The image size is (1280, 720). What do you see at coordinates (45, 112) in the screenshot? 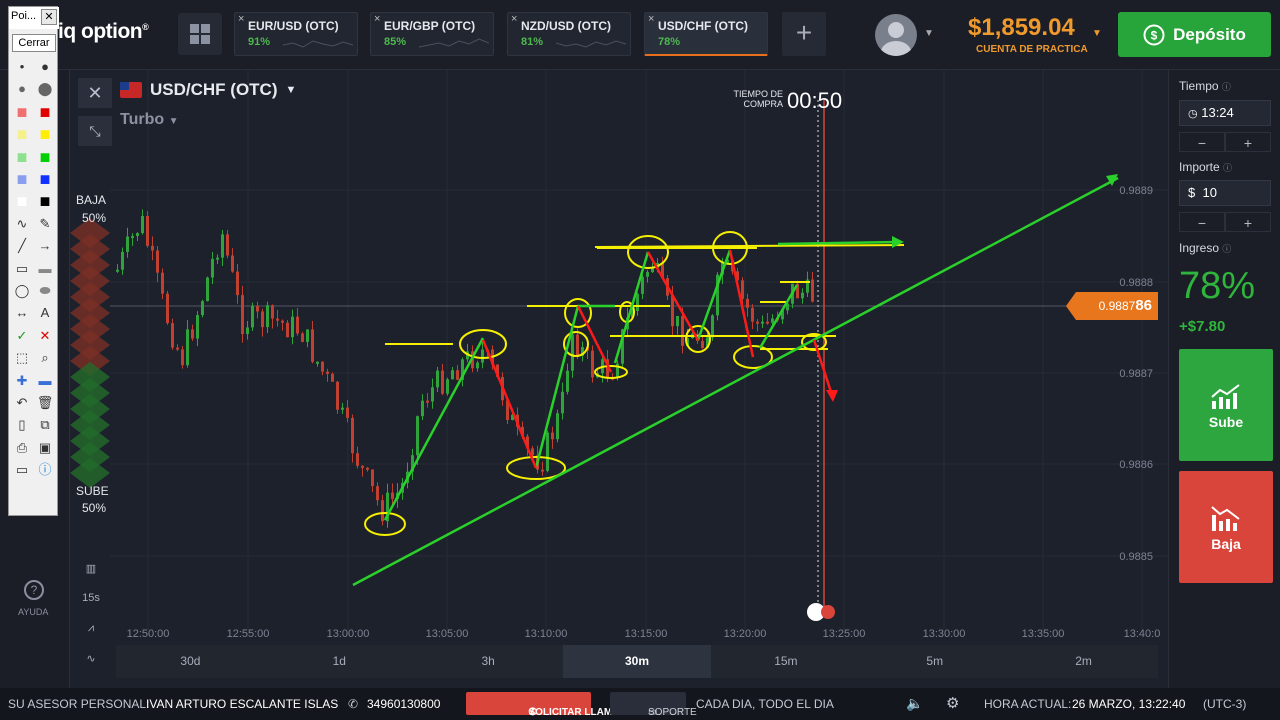
I see `color-red: ■` at bounding box center [45, 112].